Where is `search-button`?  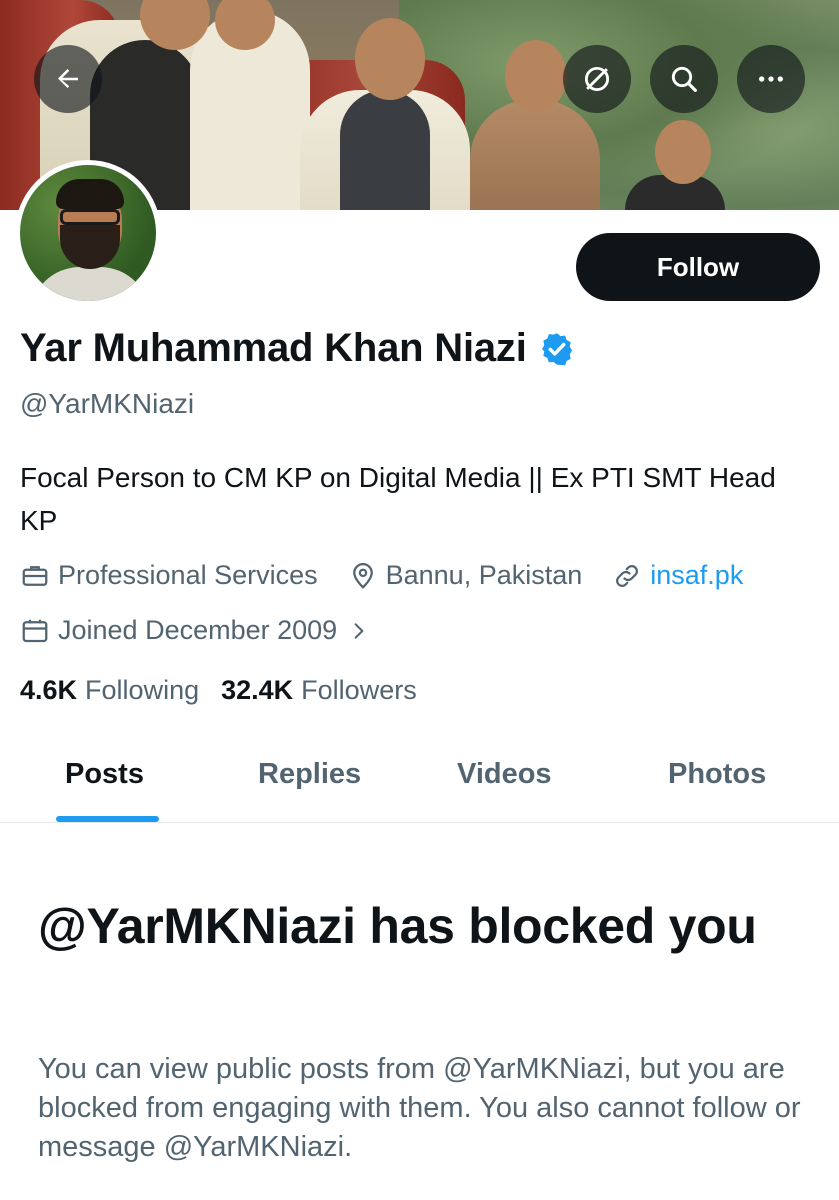 search-button is located at coordinates (684, 79).